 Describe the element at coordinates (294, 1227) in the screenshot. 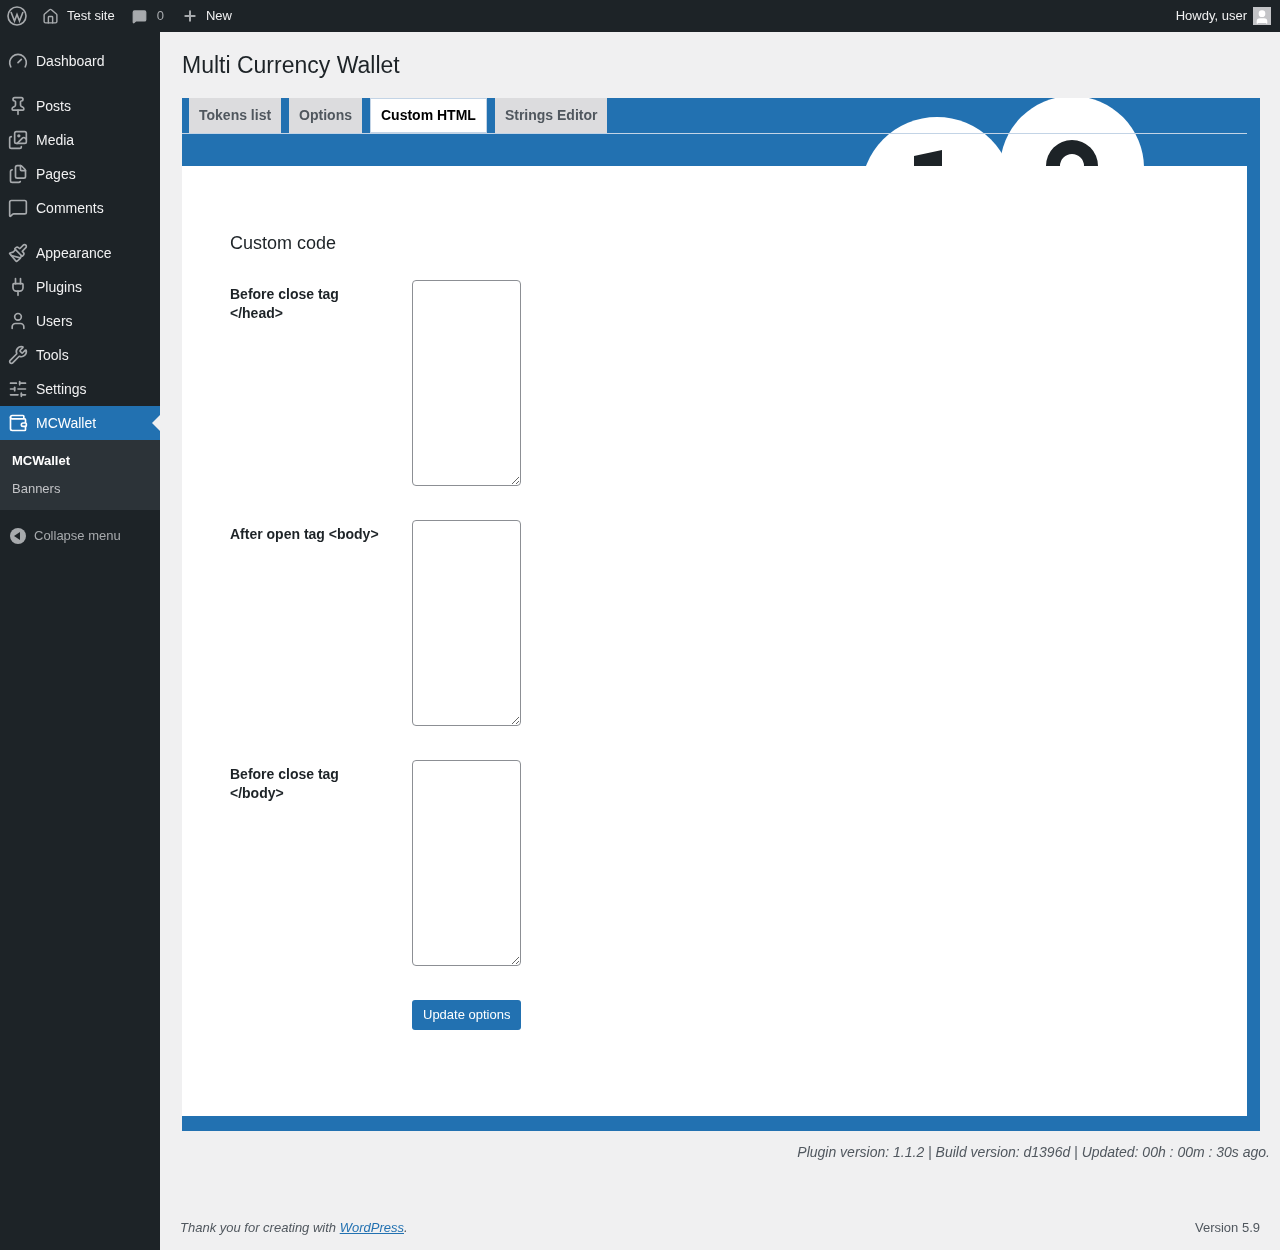

I see `footer-credit: Thank you for creating with WordPress.` at that location.